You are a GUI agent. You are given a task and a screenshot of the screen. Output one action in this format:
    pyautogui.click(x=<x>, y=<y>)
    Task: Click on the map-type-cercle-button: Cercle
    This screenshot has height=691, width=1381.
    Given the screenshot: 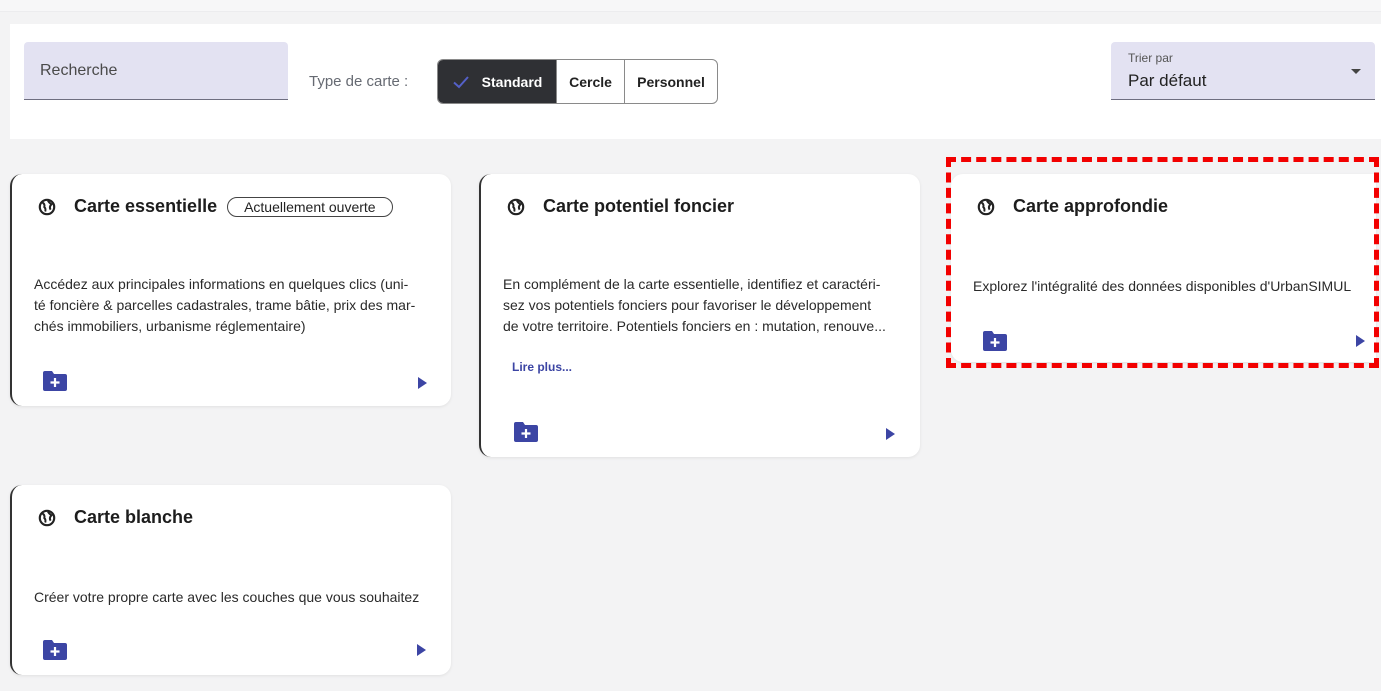 What is the action you would take?
    pyautogui.click(x=591, y=81)
    